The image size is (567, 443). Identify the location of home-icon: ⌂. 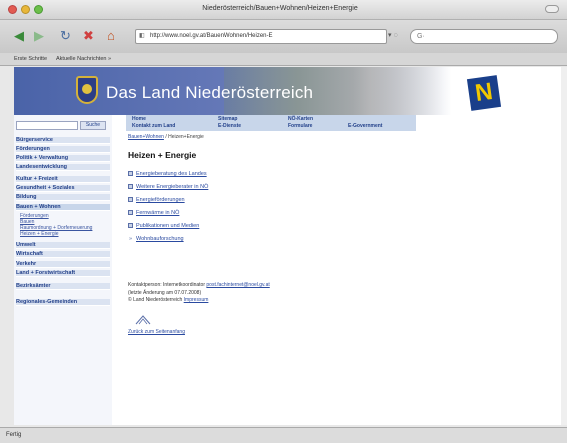
(111, 36).